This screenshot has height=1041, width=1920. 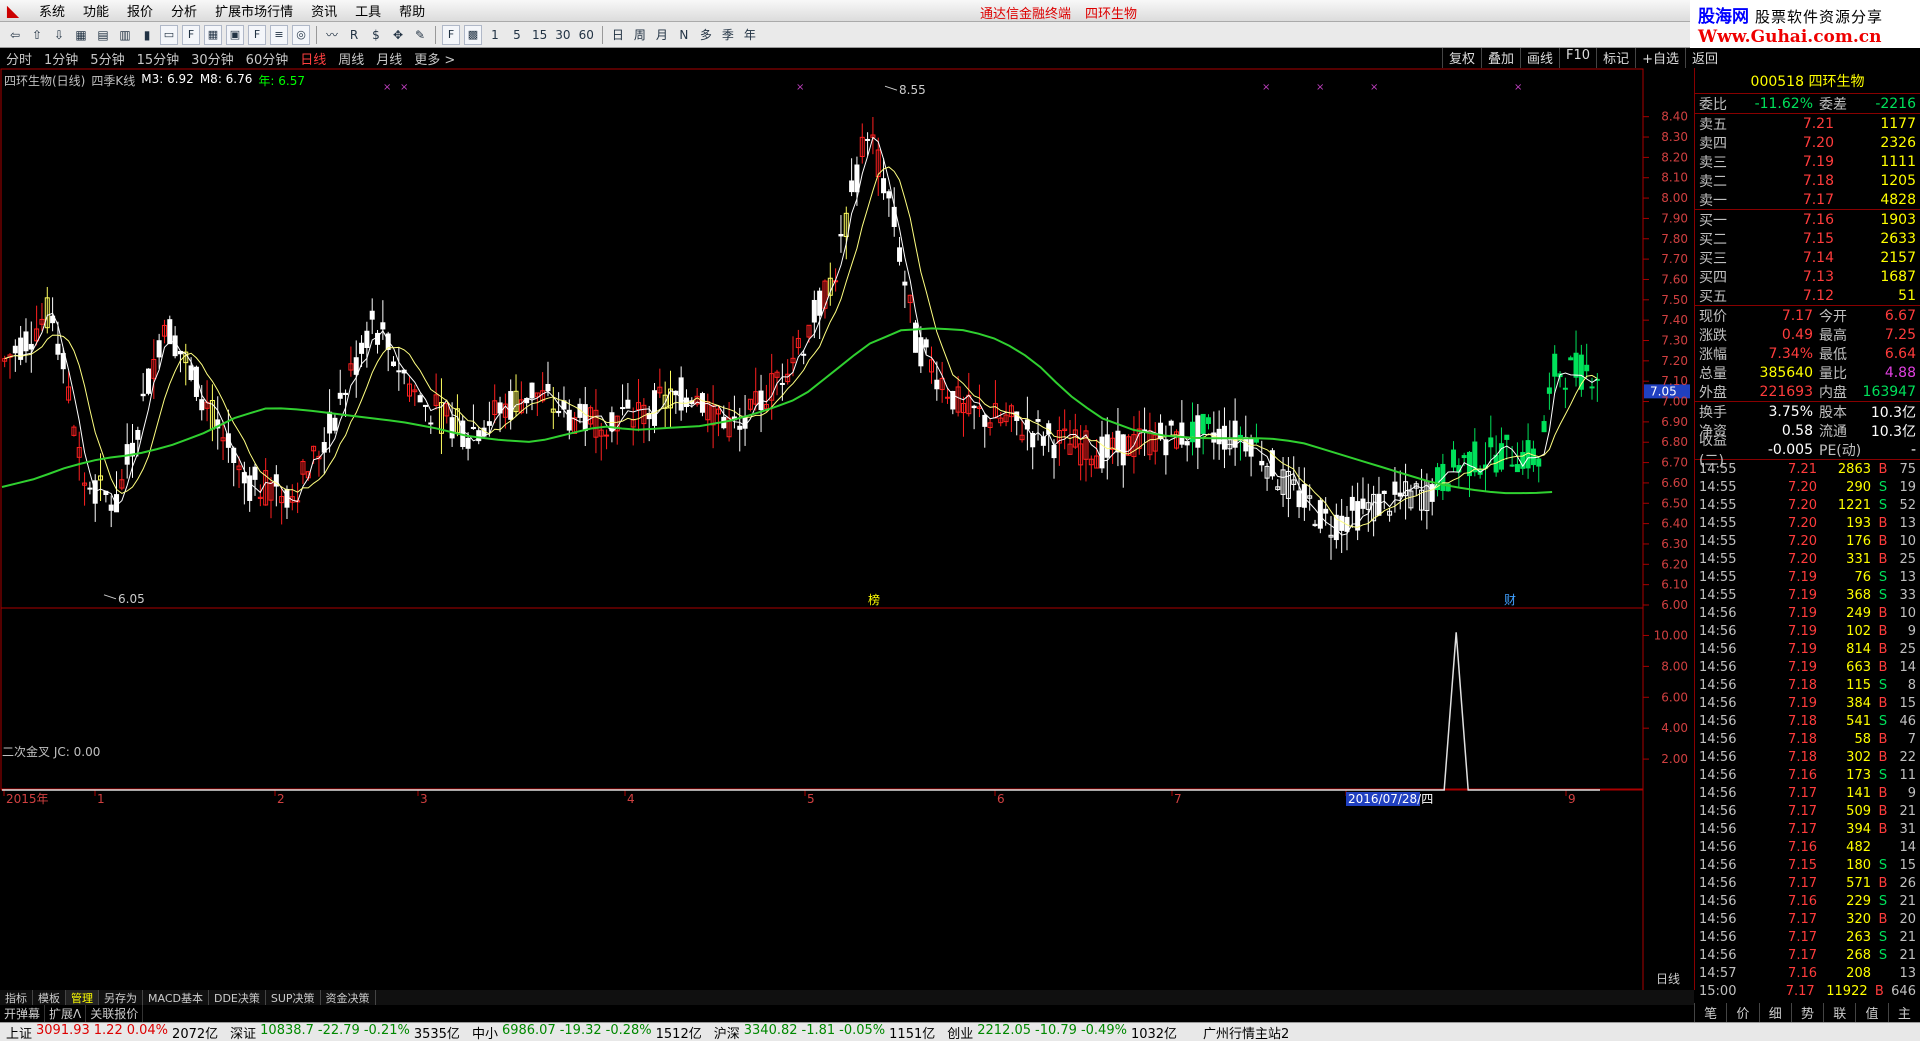 I want to click on overlay-button: 叠加, so click(x=1500, y=58).